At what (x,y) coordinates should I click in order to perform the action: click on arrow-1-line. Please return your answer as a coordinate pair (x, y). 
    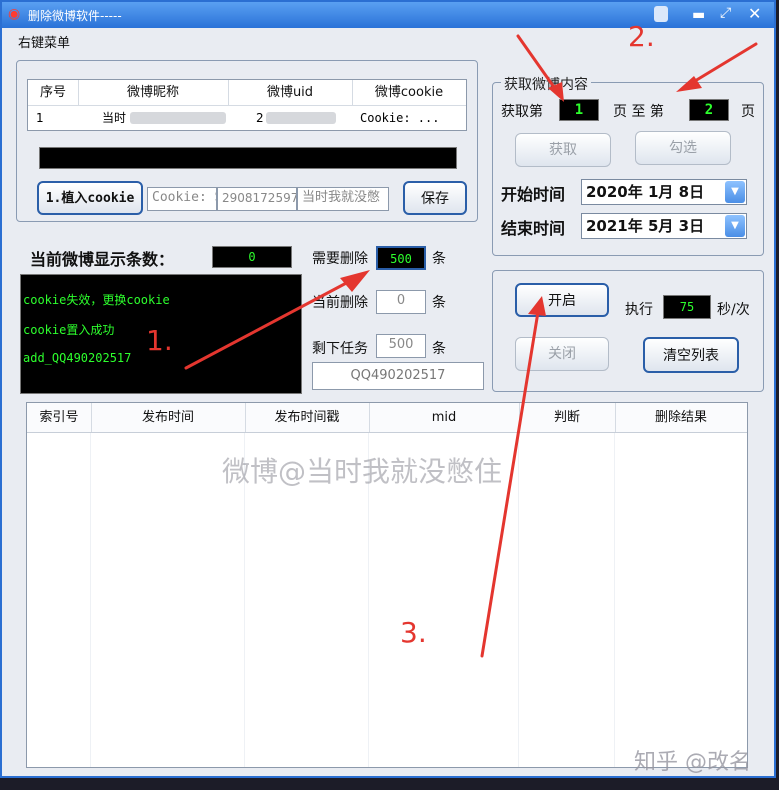
    Looking at the image, I should click on (269, 324).